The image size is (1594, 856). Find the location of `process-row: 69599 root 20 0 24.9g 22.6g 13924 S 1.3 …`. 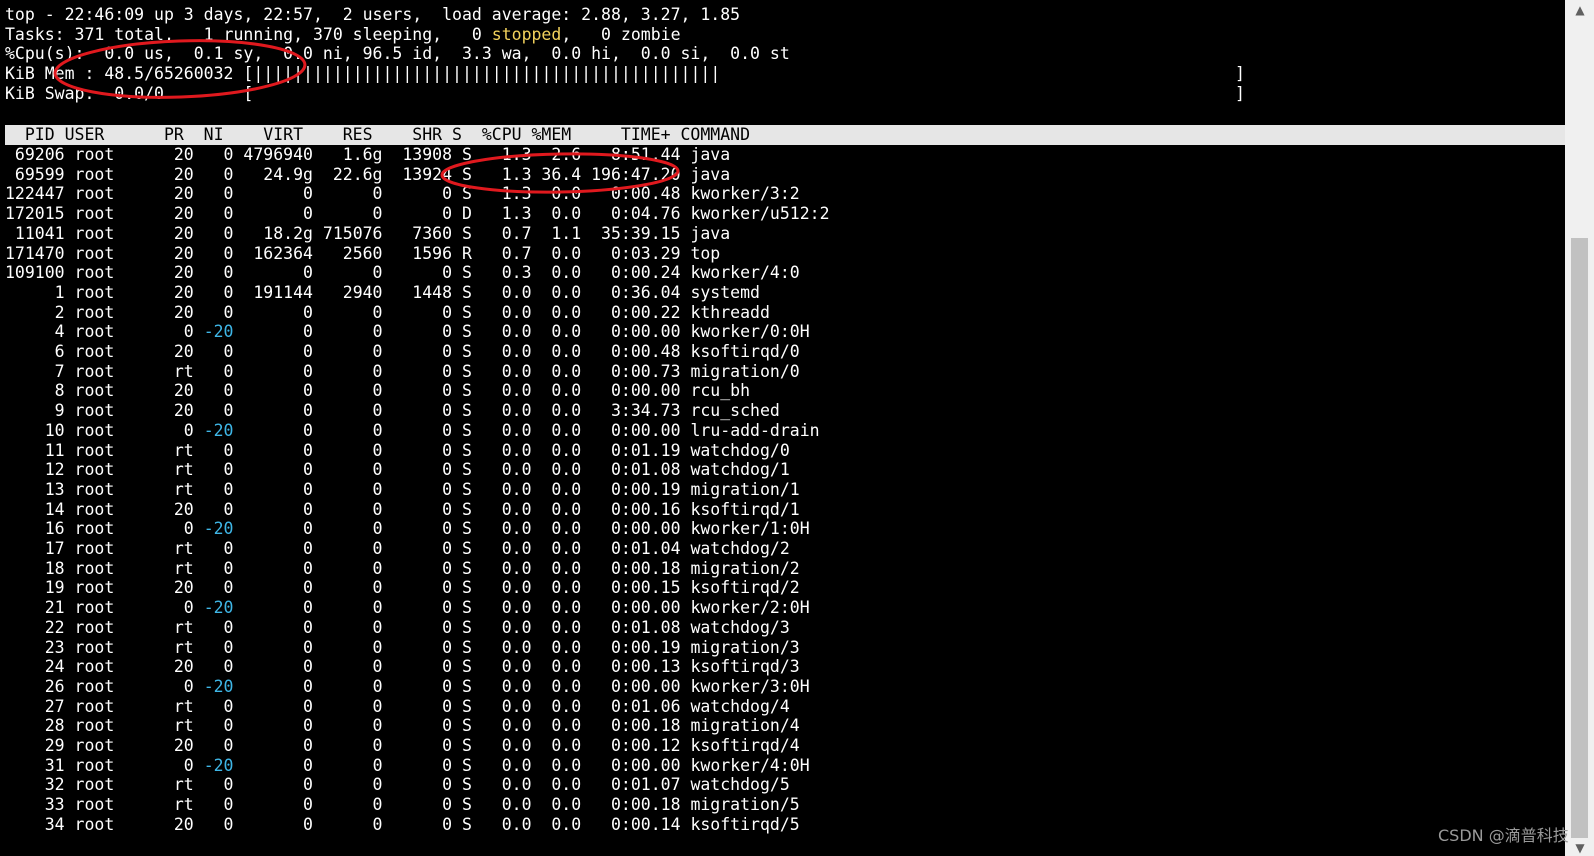

process-row: 69599 root 20 0 24.9g 22.6g 13924 S 1.3 … is located at coordinates (367, 175).